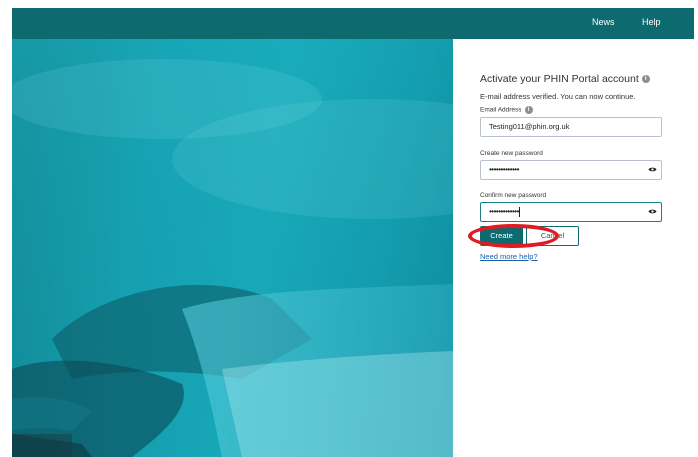  Describe the element at coordinates (552, 236) in the screenshot. I see `cancel-button: Cancel` at that location.